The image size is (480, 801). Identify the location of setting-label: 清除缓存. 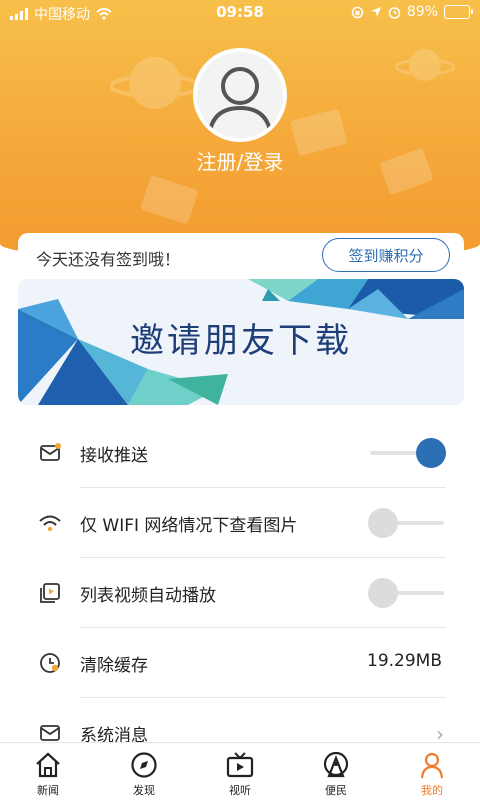
(114, 666).